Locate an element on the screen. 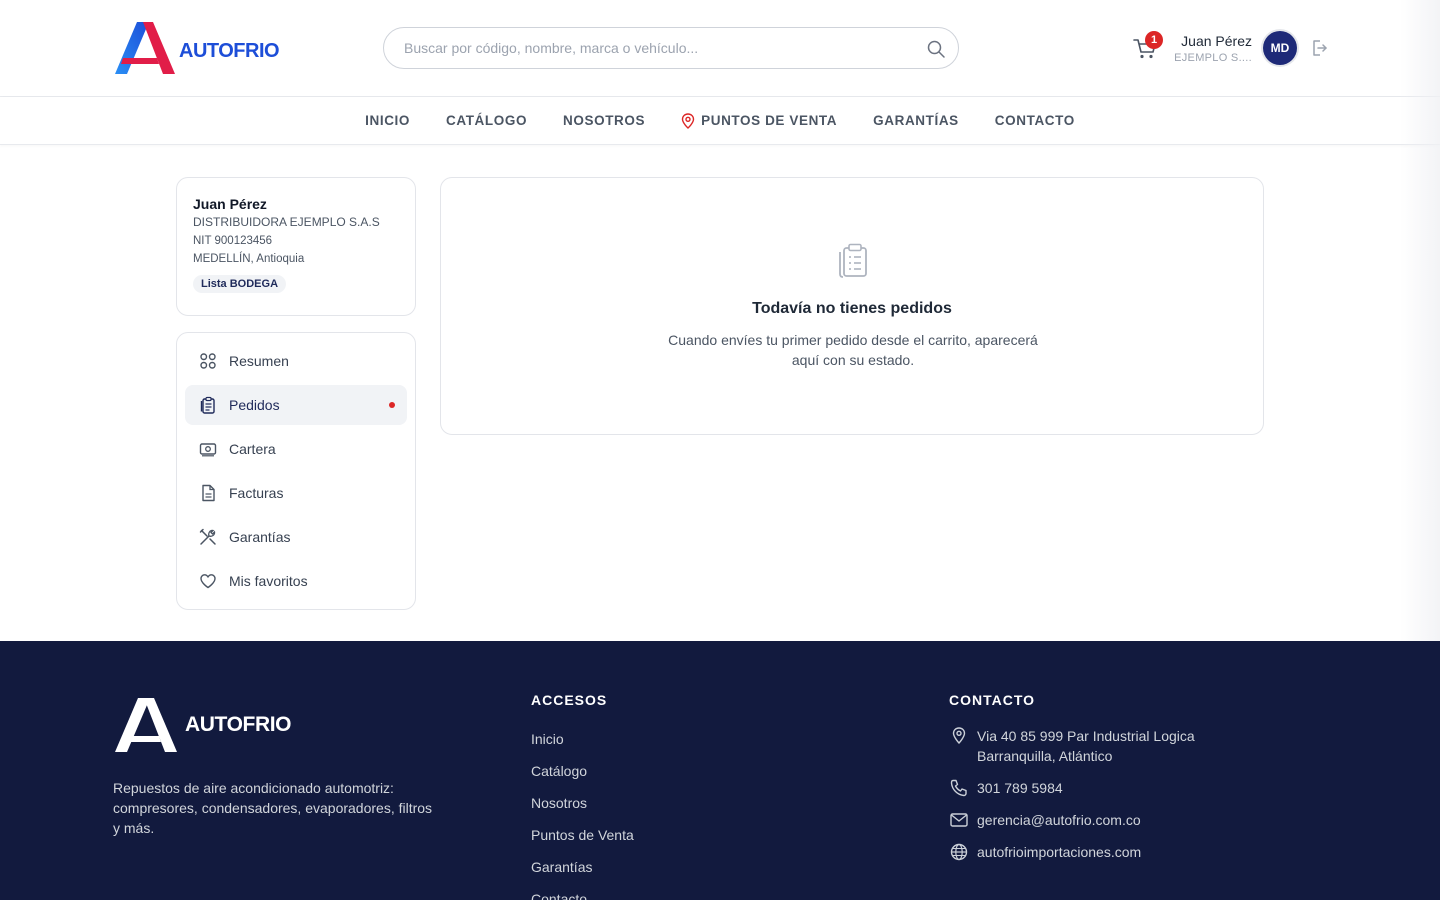 The height and width of the screenshot is (900, 1440). nav-nosotros: NOSOTROS is located at coordinates (604, 120).